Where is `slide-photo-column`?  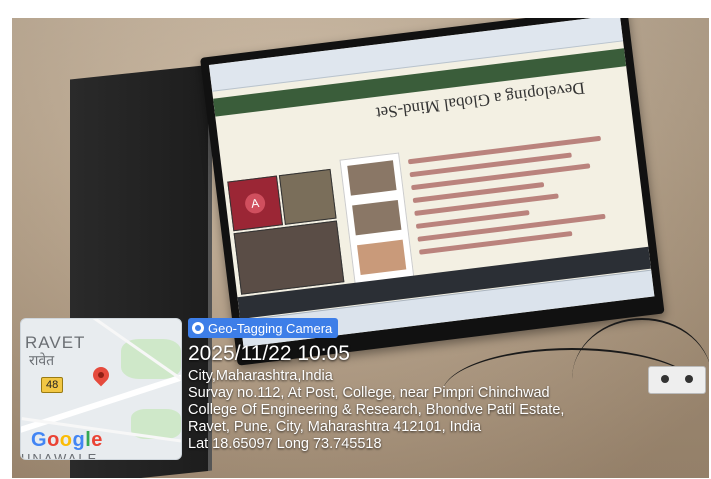 slide-photo-column is located at coordinates (377, 221).